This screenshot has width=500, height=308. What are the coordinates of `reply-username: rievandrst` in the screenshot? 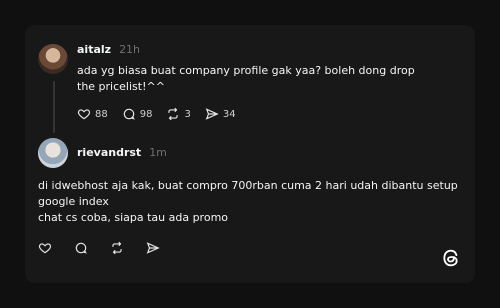 It's located at (109, 152).